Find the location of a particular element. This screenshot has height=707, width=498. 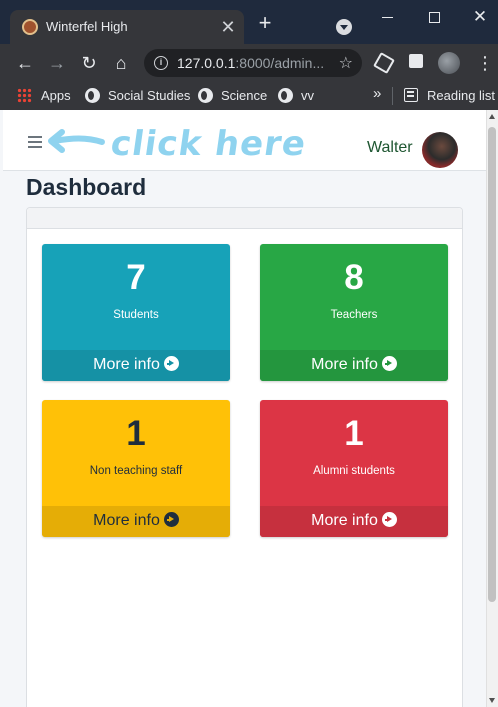

scroll-down-icon is located at coordinates (492, 700).